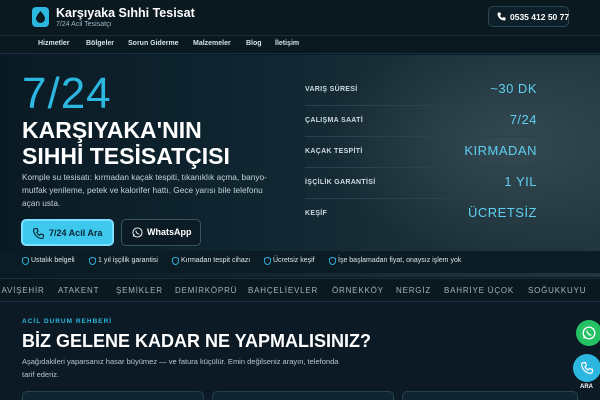 The height and width of the screenshot is (400, 600). I want to click on stat-value: 7/24, so click(523, 119).